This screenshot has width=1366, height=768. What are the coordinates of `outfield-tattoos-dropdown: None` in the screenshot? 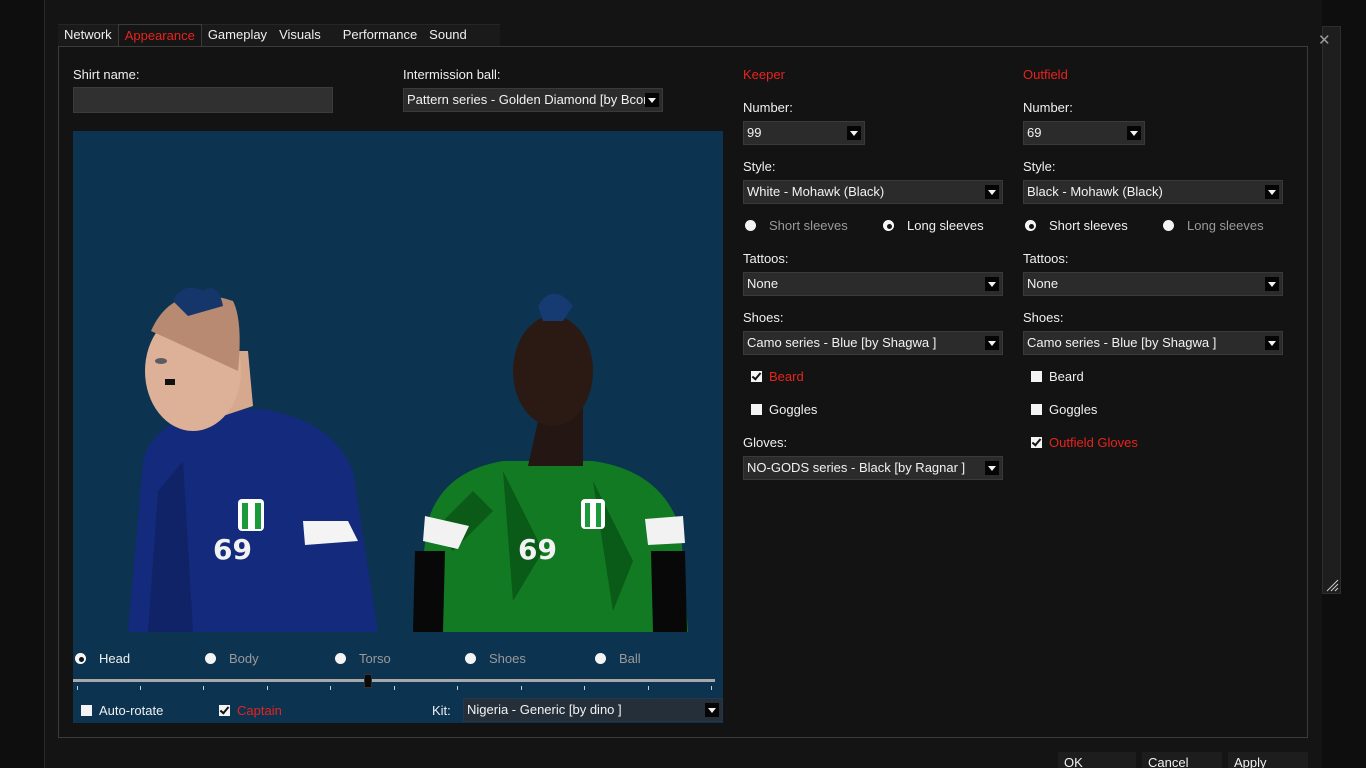 It's located at (1153, 284).